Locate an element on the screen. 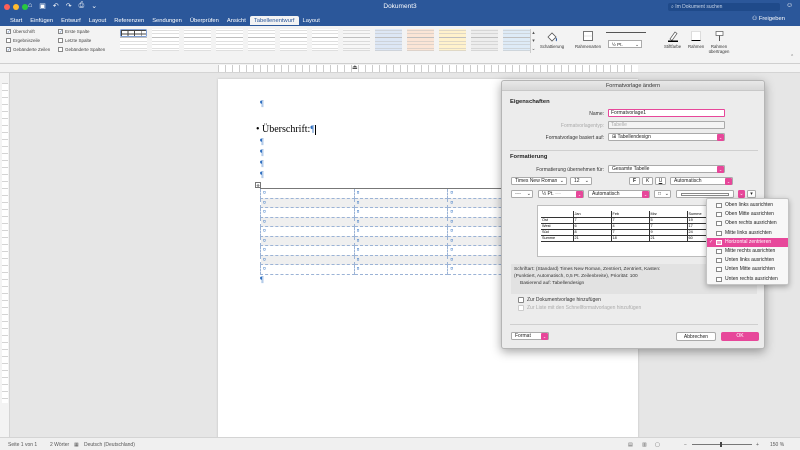  borders-button: Rahmen is located at coordinates (696, 39).